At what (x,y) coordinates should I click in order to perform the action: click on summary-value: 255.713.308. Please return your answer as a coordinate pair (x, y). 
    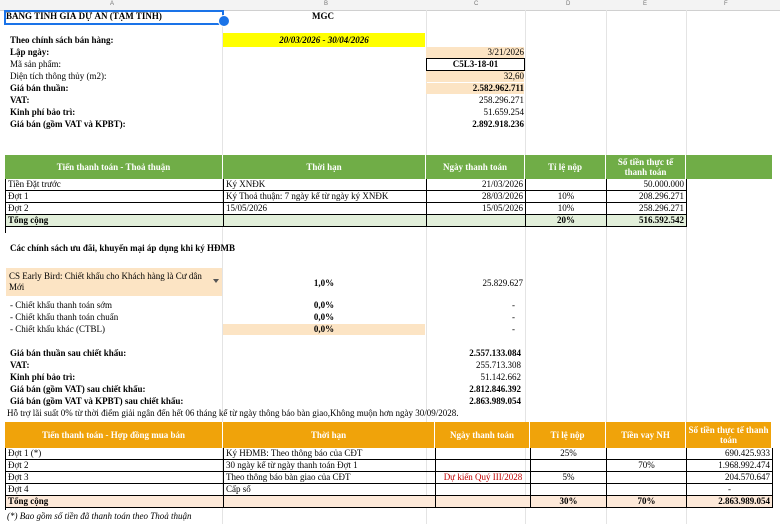
    Looking at the image, I should click on (473, 365).